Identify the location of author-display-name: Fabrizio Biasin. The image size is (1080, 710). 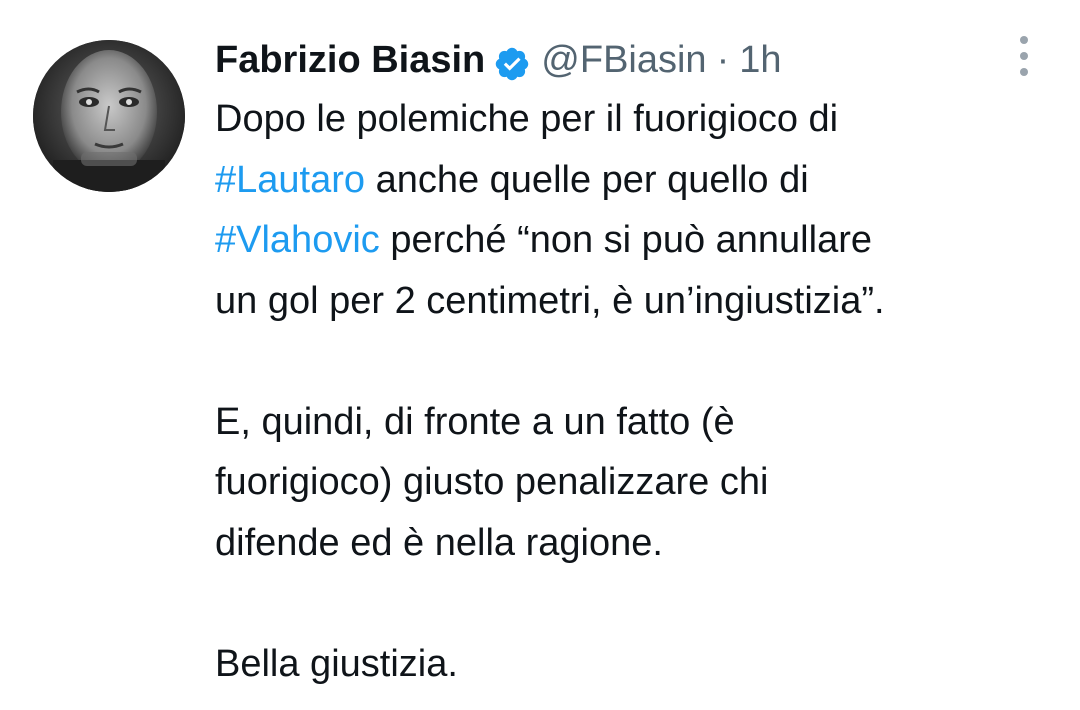
(350, 60).